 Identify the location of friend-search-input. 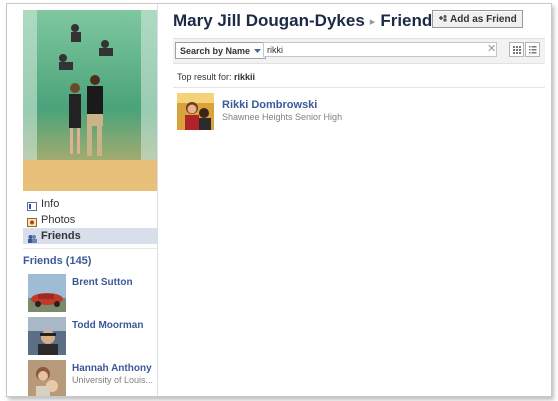
(380, 49).